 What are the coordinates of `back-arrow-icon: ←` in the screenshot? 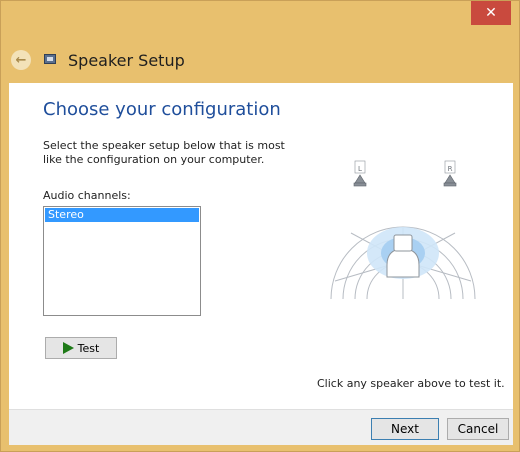 It's located at (21, 60).